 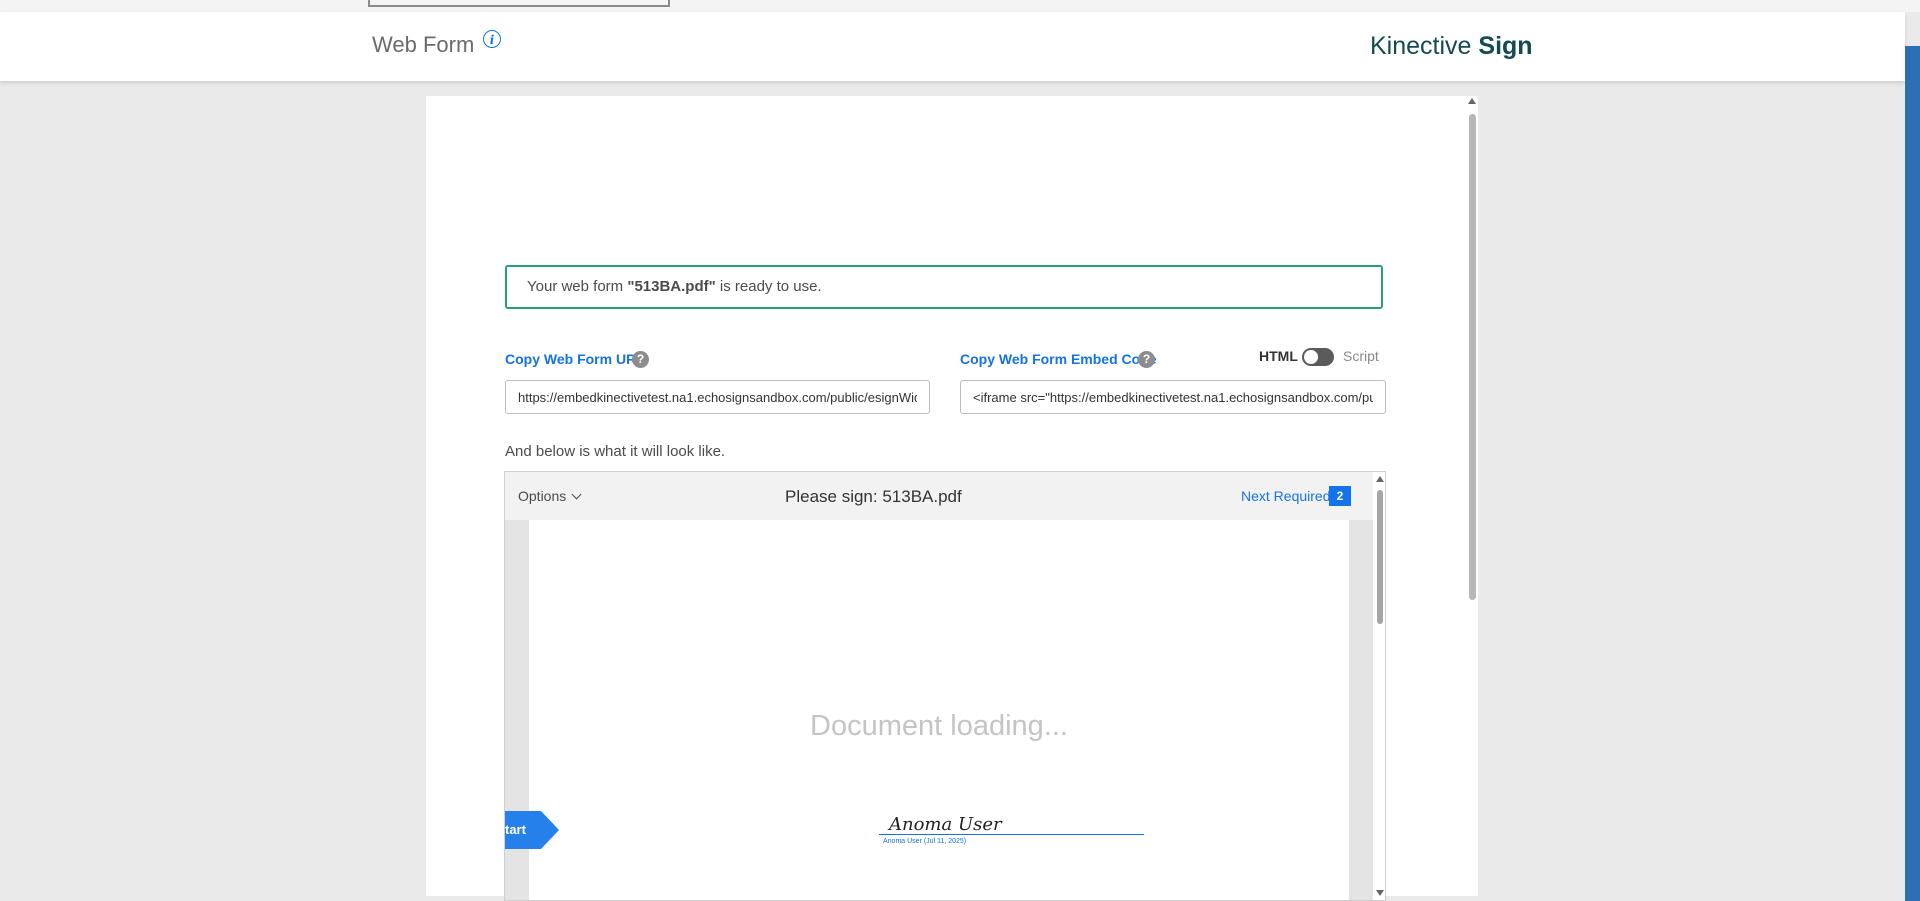 What do you see at coordinates (1278, 356) in the screenshot?
I see `html-label: HTML` at bounding box center [1278, 356].